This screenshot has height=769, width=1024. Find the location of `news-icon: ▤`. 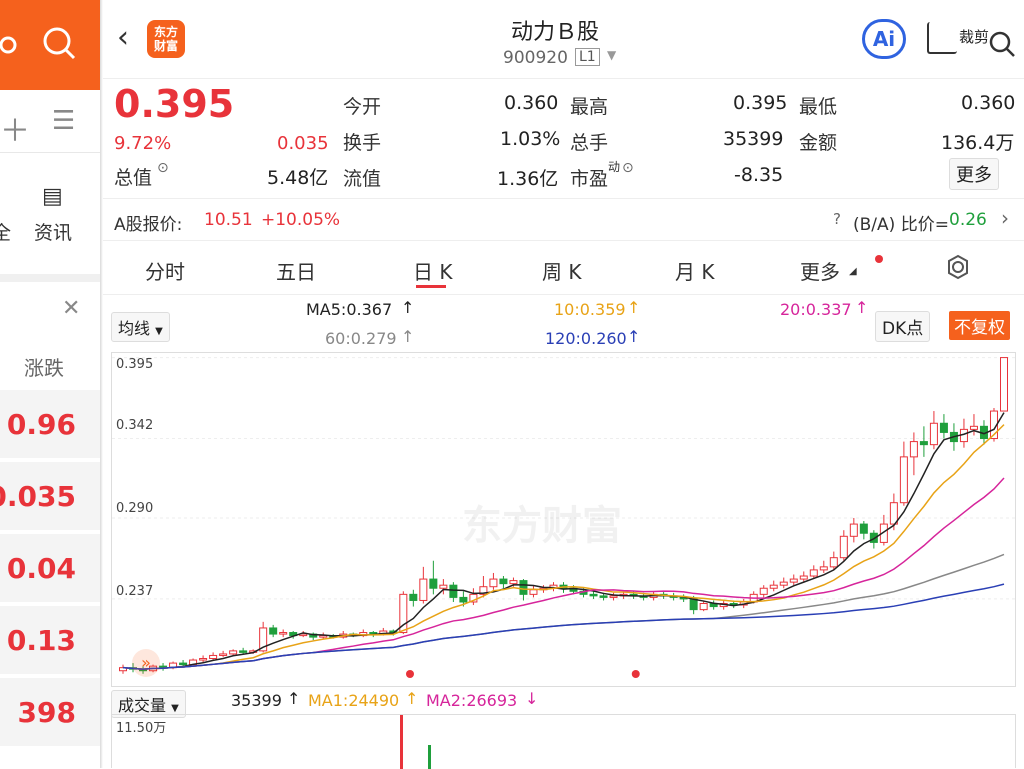

news-icon: ▤ is located at coordinates (52, 196).